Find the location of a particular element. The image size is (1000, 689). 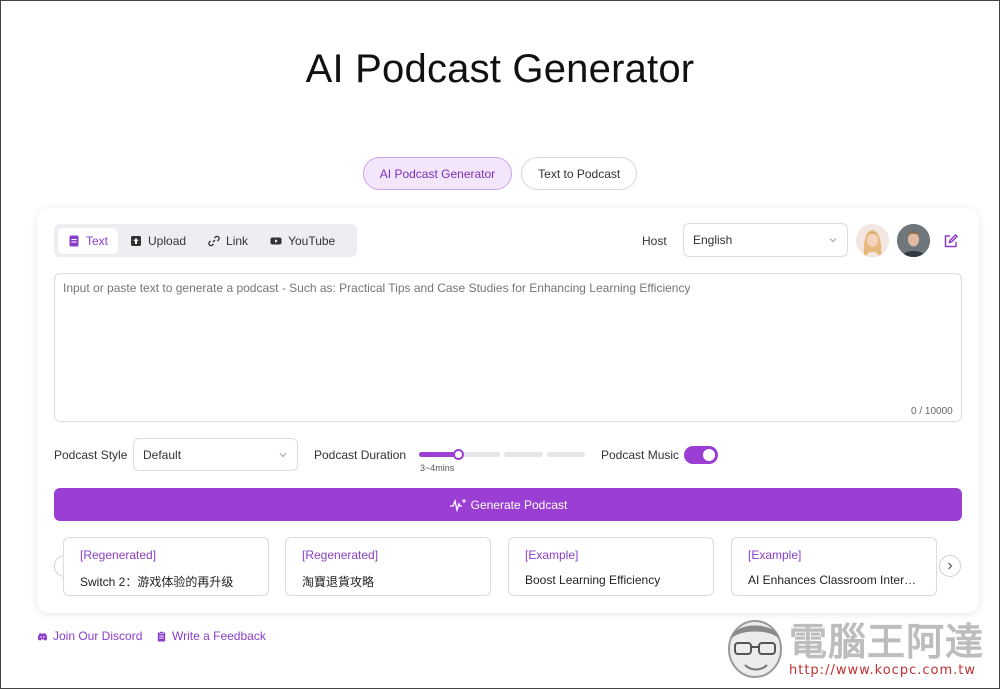

mascot-logo-icon is located at coordinates (755, 649).